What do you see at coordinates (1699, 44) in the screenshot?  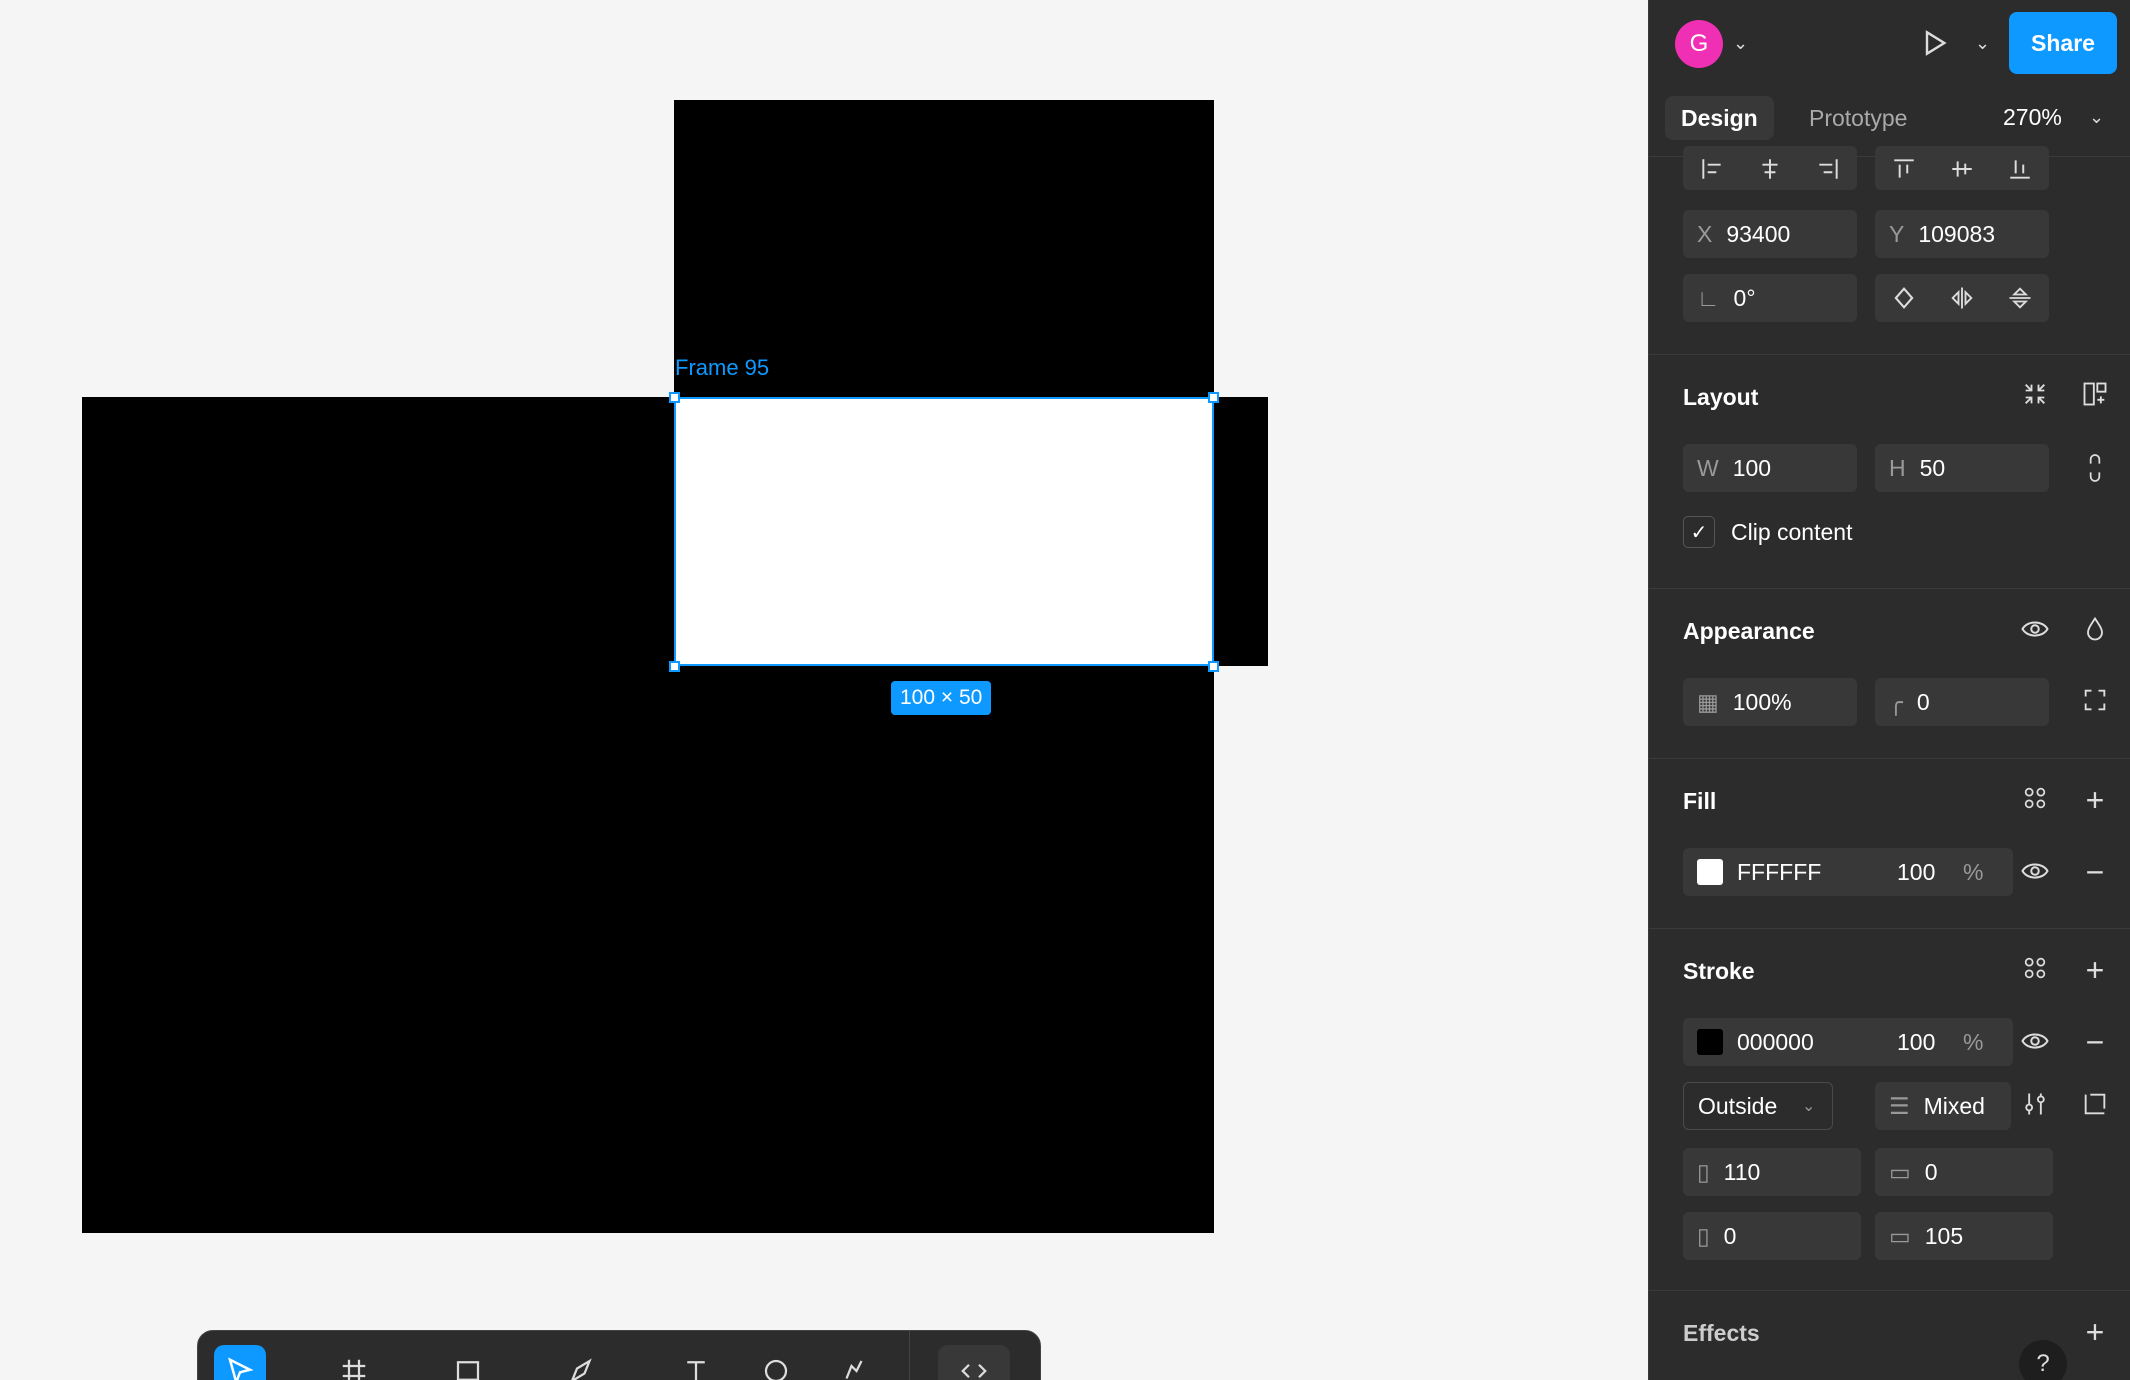 I see `avatar: G` at bounding box center [1699, 44].